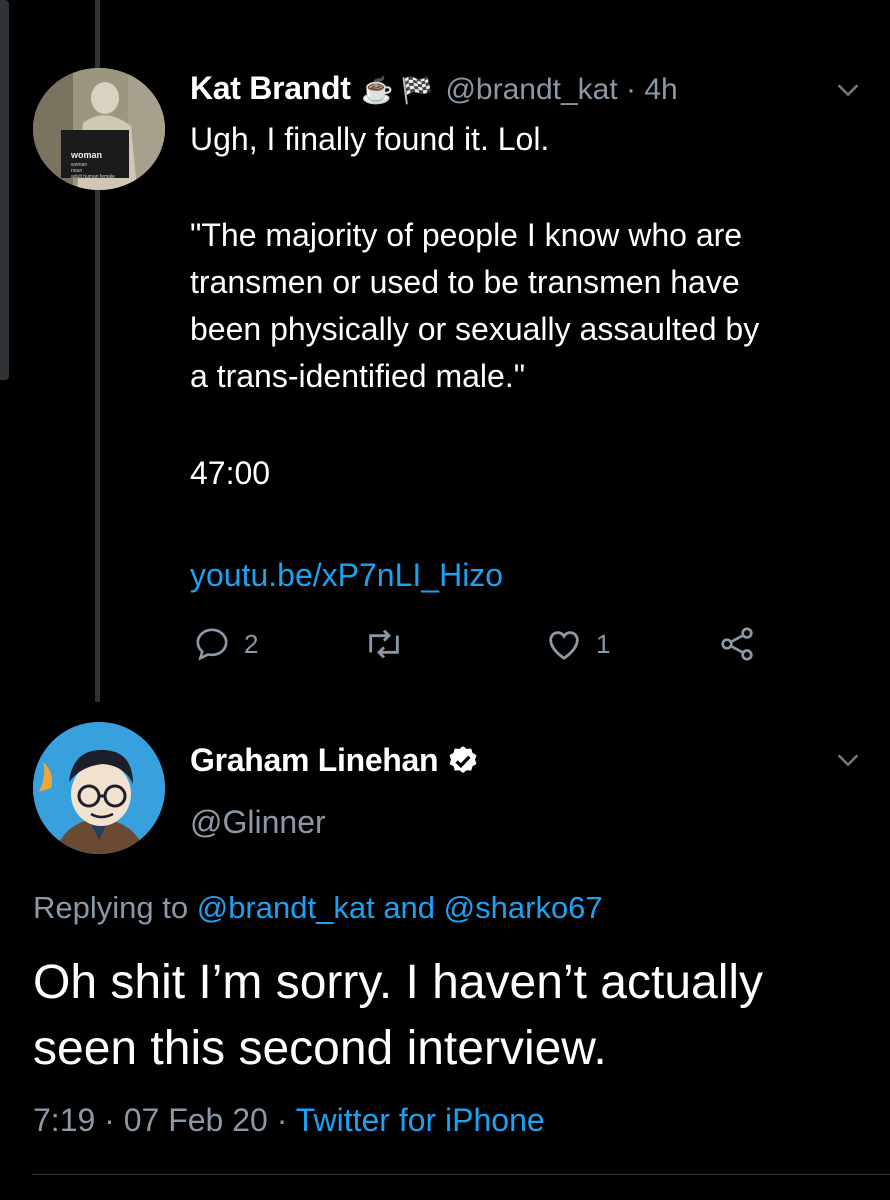 The width and height of the screenshot is (890, 1200). I want to click on reply-count: 2, so click(251, 643).